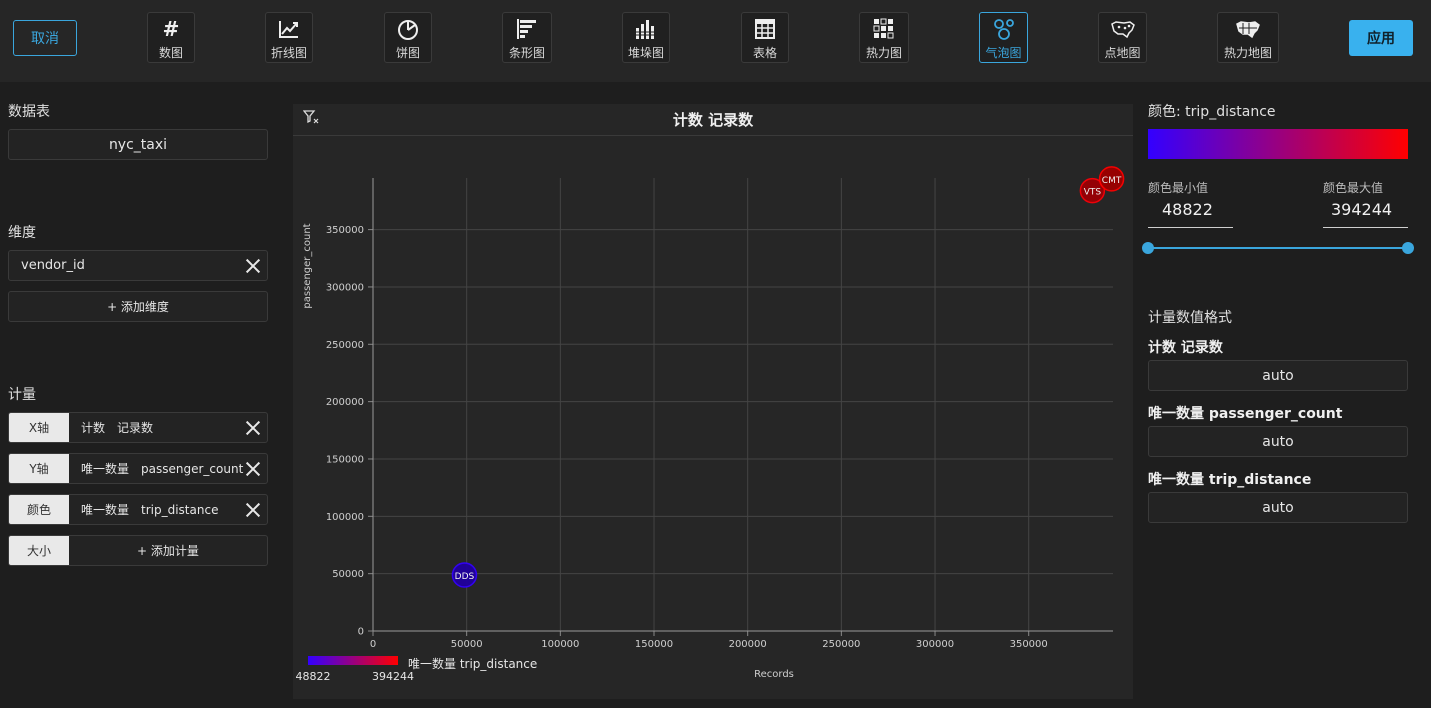  Describe the element at coordinates (645, 53) in the screenshot. I see `chart-type-label: 堆垛图` at that location.